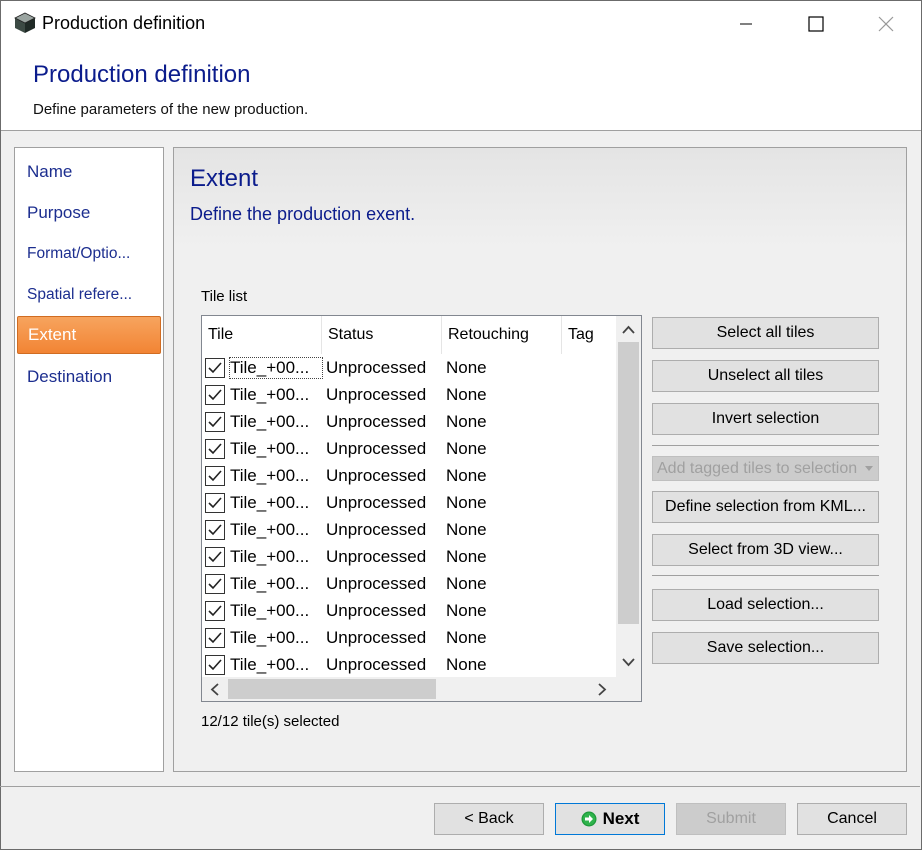 The width and height of the screenshot is (922, 850). I want to click on maximize-button, so click(816, 24).